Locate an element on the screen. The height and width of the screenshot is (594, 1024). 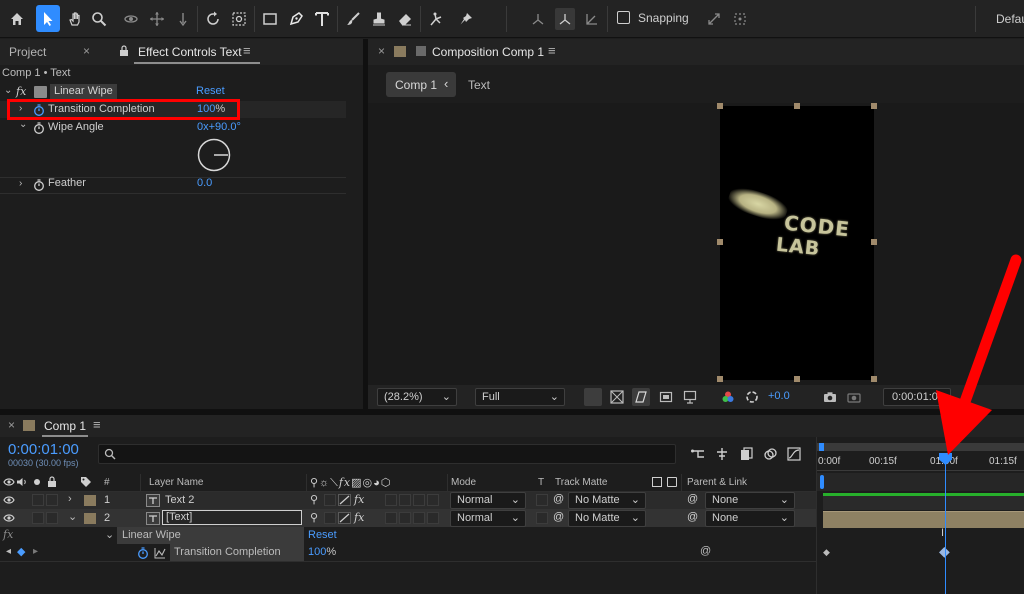
transparency-grid-icon is located at coordinates (617, 397).